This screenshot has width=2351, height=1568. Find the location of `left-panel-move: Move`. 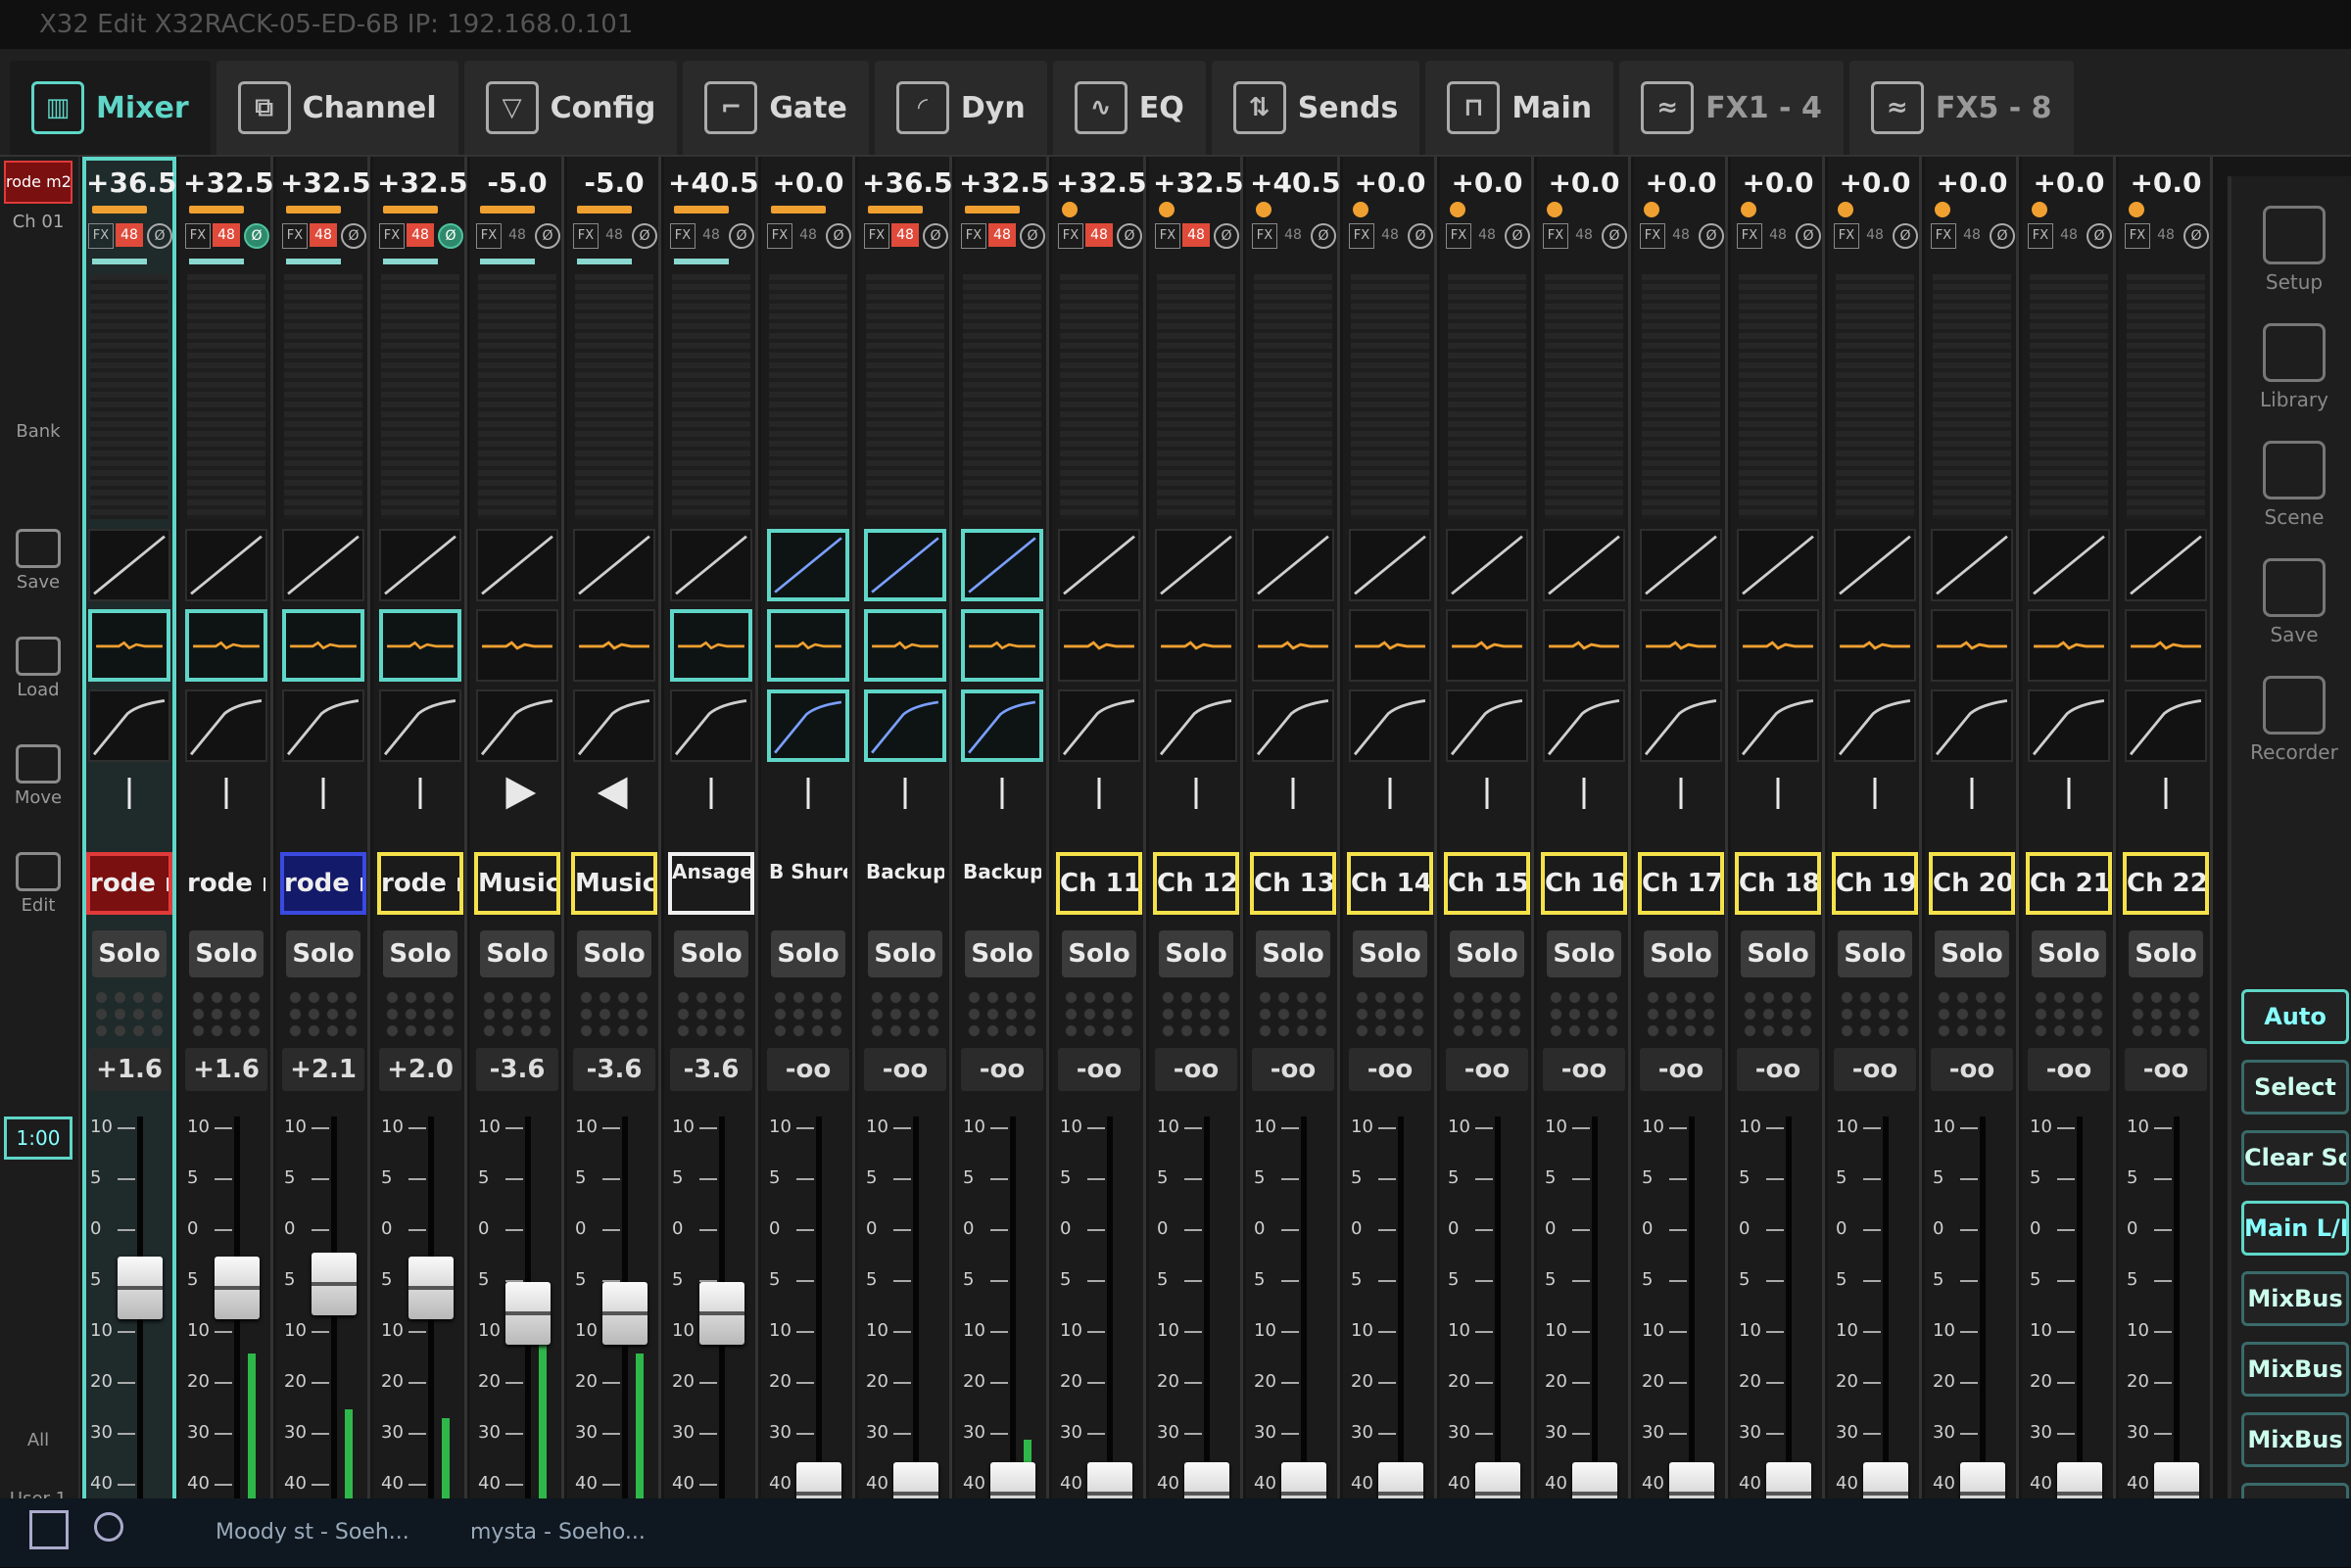

left-panel-move: Move is located at coordinates (39, 776).